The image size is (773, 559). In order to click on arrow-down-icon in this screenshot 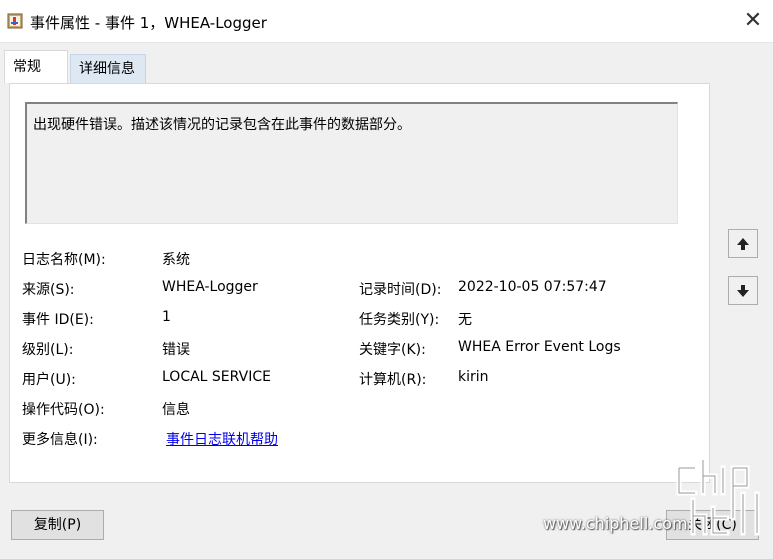, I will do `click(743, 290)`.